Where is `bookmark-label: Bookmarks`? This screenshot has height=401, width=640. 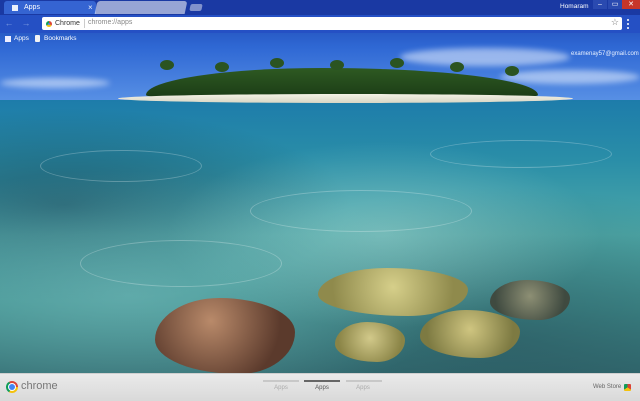
bookmark-label: Bookmarks is located at coordinates (60, 38).